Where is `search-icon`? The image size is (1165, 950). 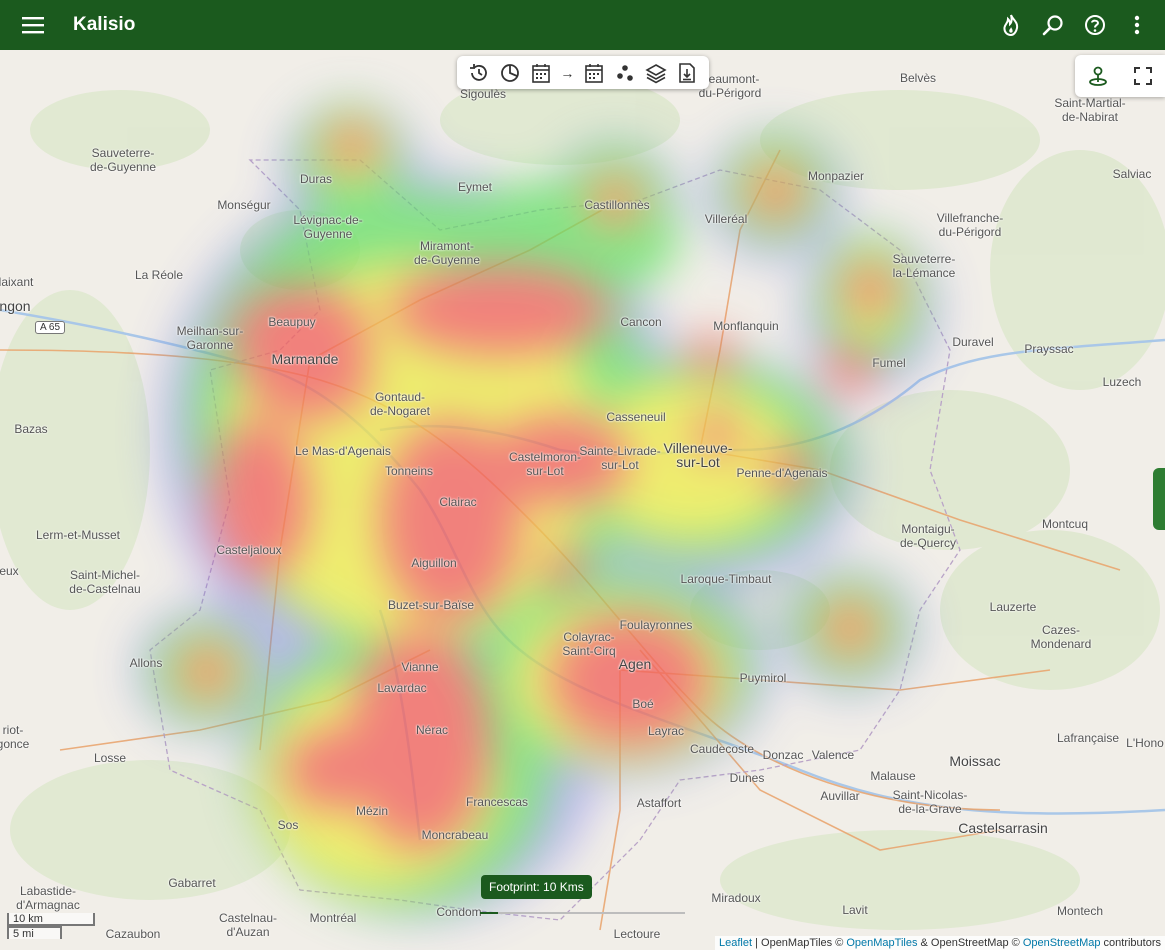 search-icon is located at coordinates (1053, 25).